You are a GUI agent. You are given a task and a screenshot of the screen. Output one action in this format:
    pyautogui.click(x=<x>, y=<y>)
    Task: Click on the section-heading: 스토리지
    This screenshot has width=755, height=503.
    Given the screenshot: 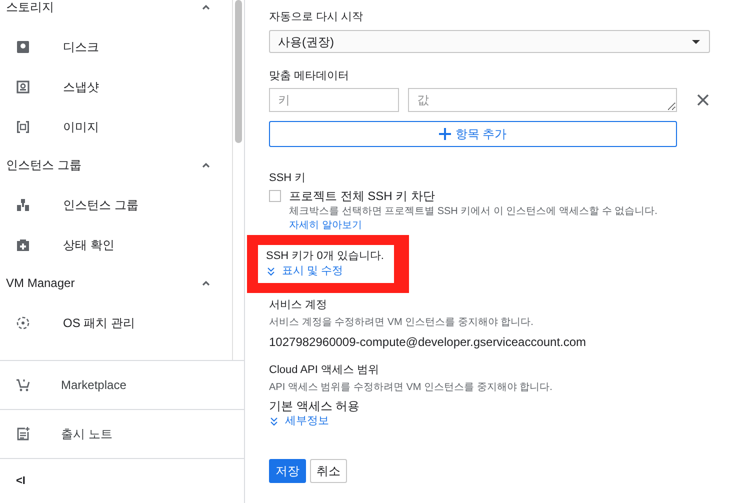 What is the action you would take?
    pyautogui.click(x=30, y=8)
    